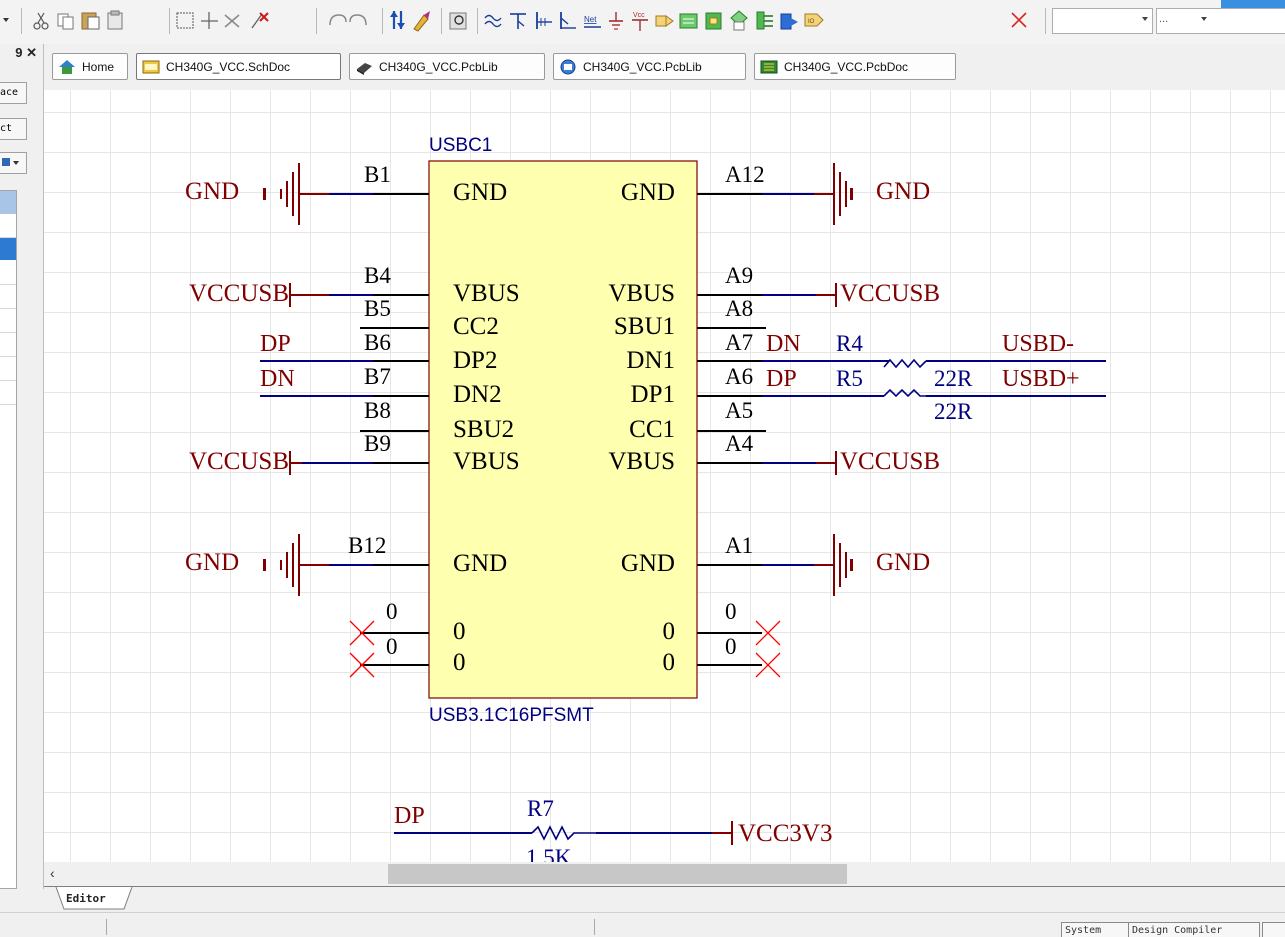 Image resolution: width=1285 pixels, height=937 pixels. What do you see at coordinates (447, 66) in the screenshot?
I see `tab-pcblib: CH340G_VCC.PcbLib` at bounding box center [447, 66].